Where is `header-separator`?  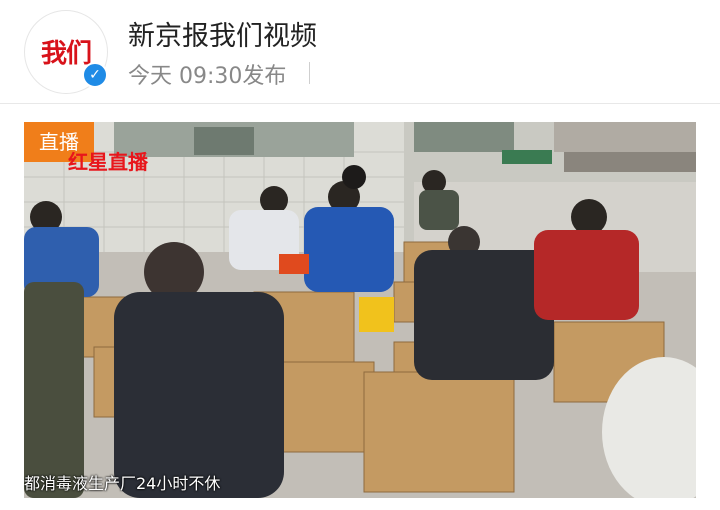
header-separator is located at coordinates (309, 73).